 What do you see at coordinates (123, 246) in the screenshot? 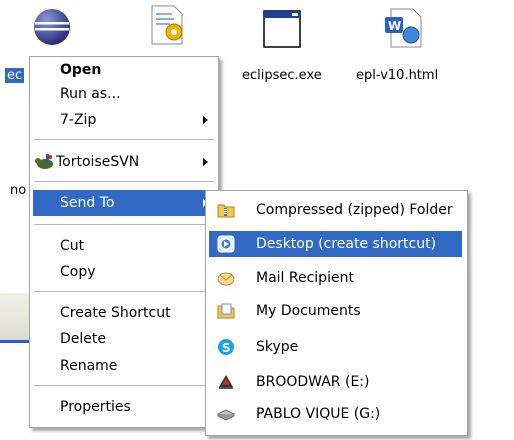
I see `menu-item-cut: Cut` at bounding box center [123, 246].